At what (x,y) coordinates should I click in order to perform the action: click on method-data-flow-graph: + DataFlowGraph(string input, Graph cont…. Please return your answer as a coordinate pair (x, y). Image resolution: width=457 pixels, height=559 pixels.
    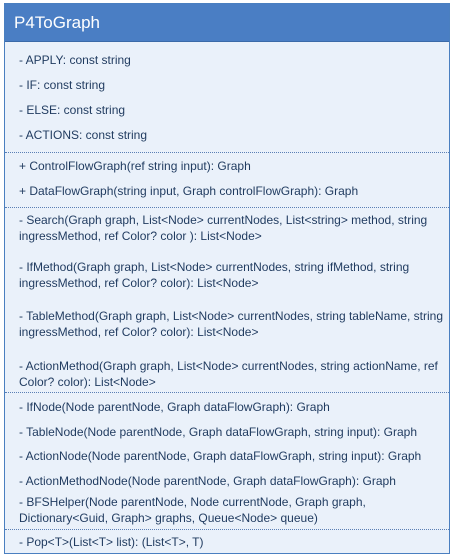
    Looking at the image, I should click on (189, 191).